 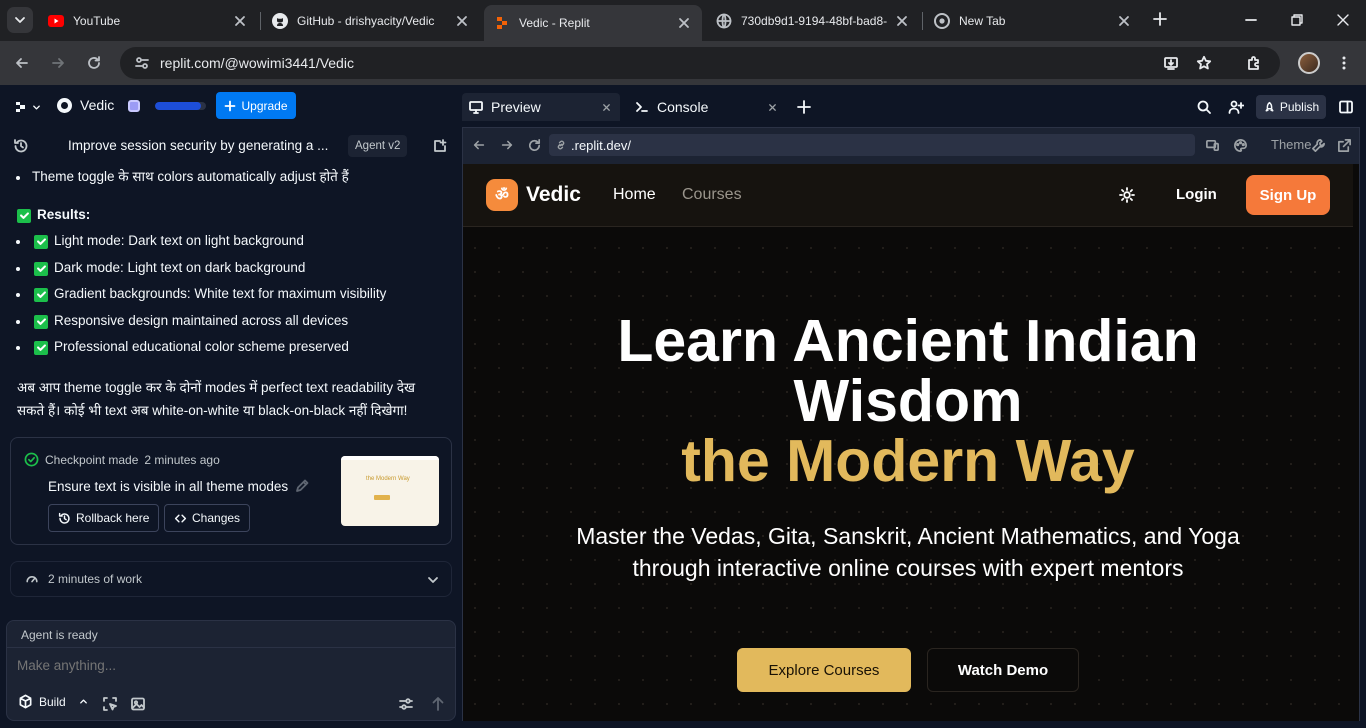 What do you see at coordinates (683, 107) in the screenshot?
I see `tab-label: Console` at bounding box center [683, 107].